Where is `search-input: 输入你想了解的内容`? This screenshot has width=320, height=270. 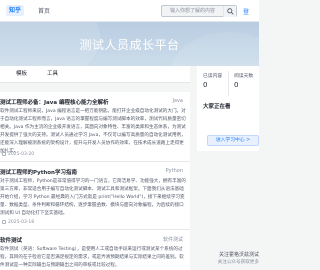
search-input: 输入你想了解的内容 is located at coordinates (199, 11).